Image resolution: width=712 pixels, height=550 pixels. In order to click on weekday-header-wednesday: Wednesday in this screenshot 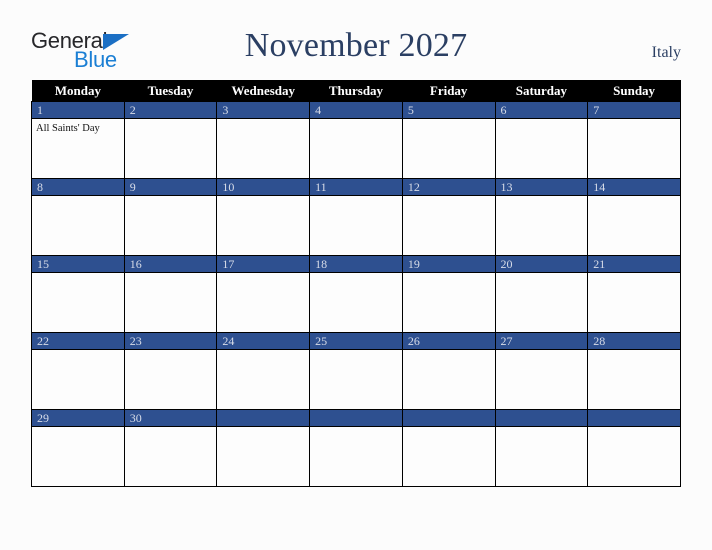, I will do `click(263, 91)`.